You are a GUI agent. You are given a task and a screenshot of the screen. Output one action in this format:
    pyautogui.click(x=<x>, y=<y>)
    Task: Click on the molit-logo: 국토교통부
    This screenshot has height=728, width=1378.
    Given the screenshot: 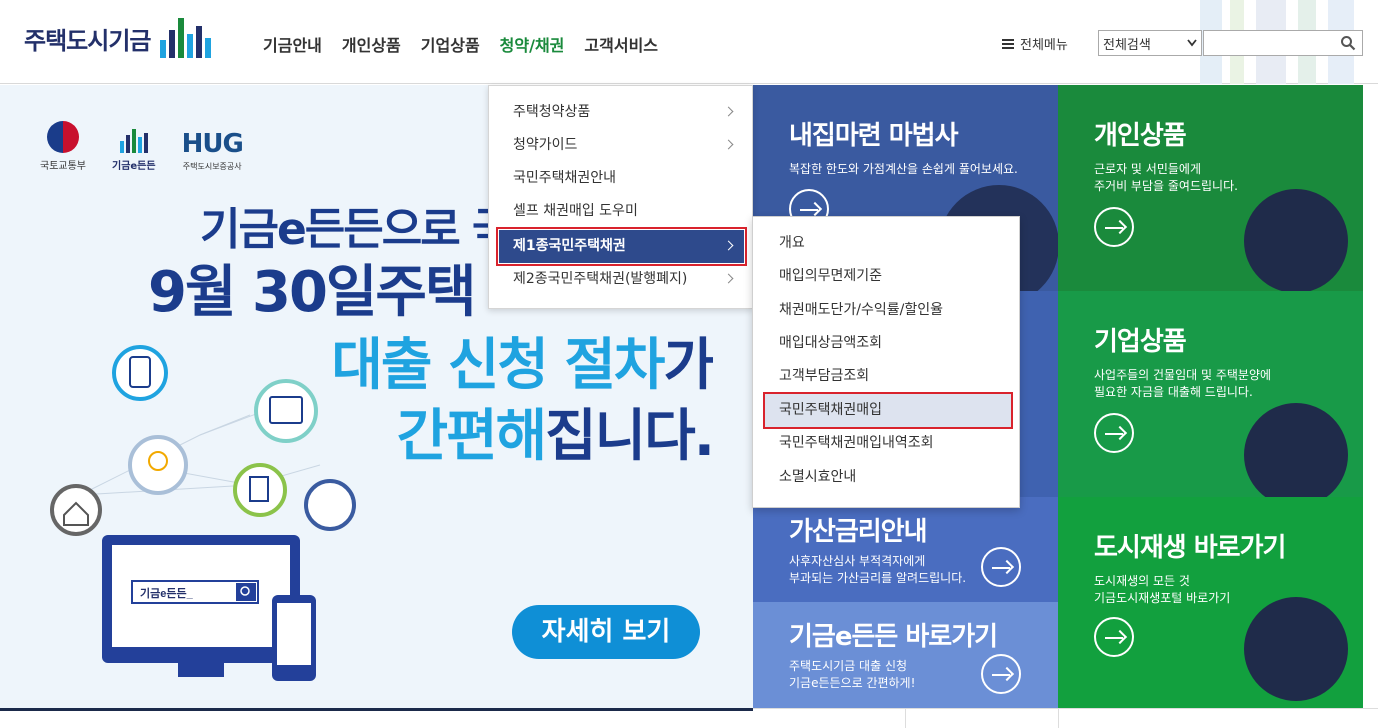 What is the action you would take?
    pyautogui.click(x=63, y=146)
    